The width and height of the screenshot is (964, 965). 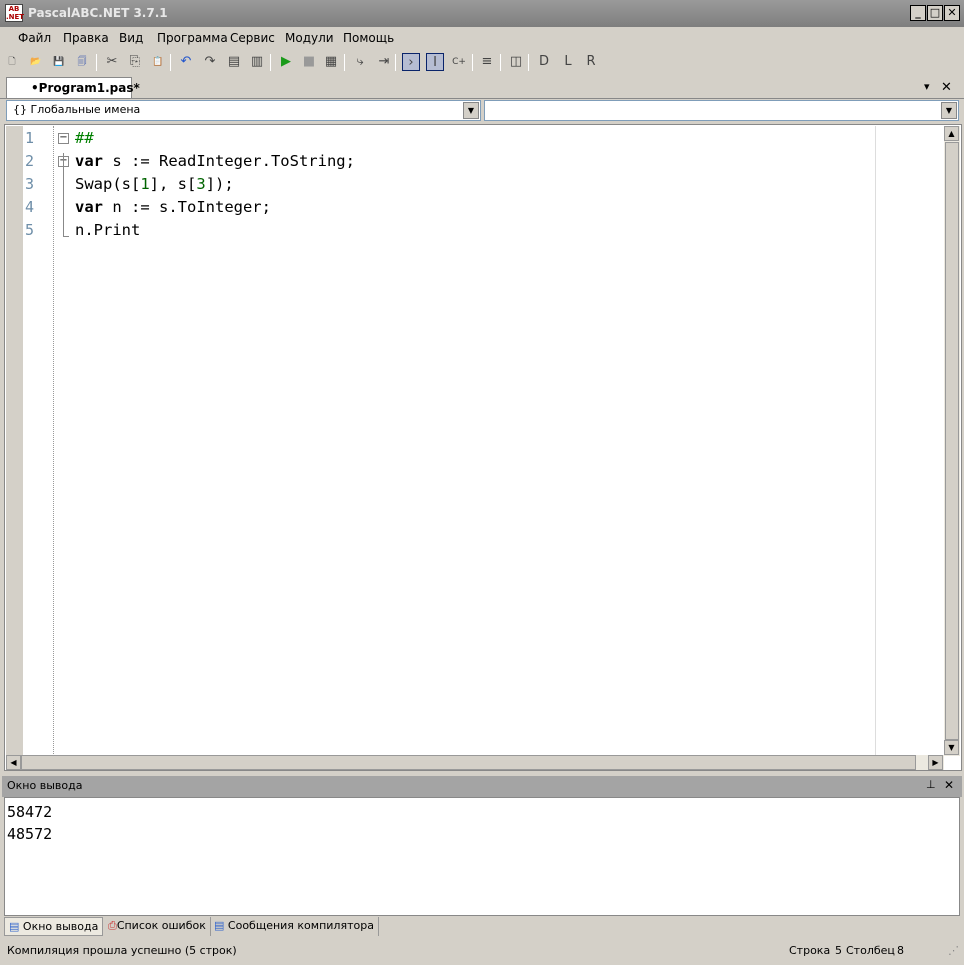 I want to click on menu-view: Вид, so click(x=131, y=38).